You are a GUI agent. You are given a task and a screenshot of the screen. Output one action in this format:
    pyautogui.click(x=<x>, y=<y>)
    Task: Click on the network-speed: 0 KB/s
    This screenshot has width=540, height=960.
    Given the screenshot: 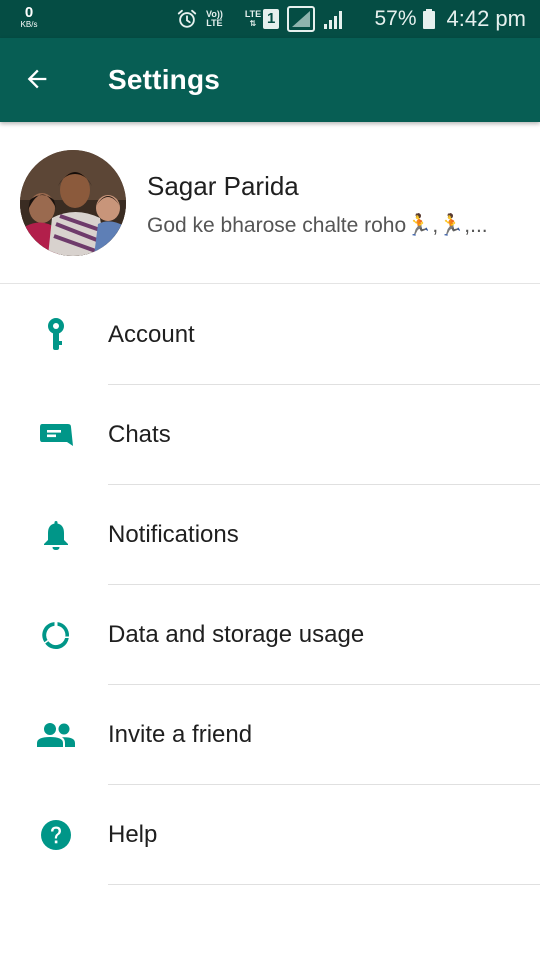 What is the action you would take?
    pyautogui.click(x=29, y=17)
    